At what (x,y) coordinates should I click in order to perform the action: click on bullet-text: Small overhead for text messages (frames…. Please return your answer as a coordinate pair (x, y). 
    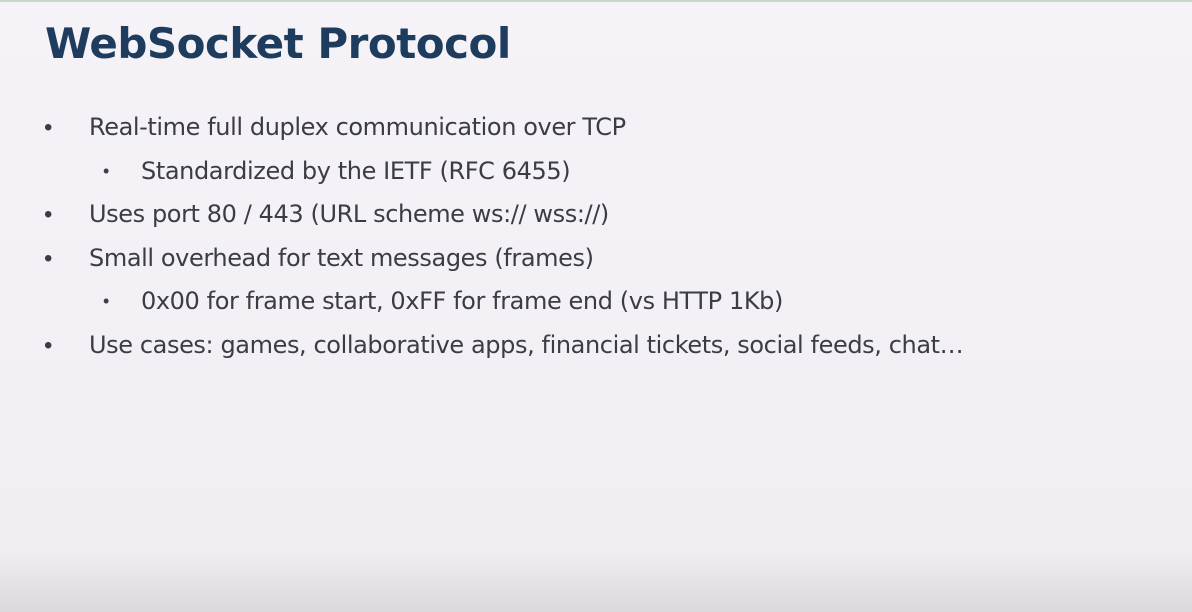
    Looking at the image, I should click on (341, 257).